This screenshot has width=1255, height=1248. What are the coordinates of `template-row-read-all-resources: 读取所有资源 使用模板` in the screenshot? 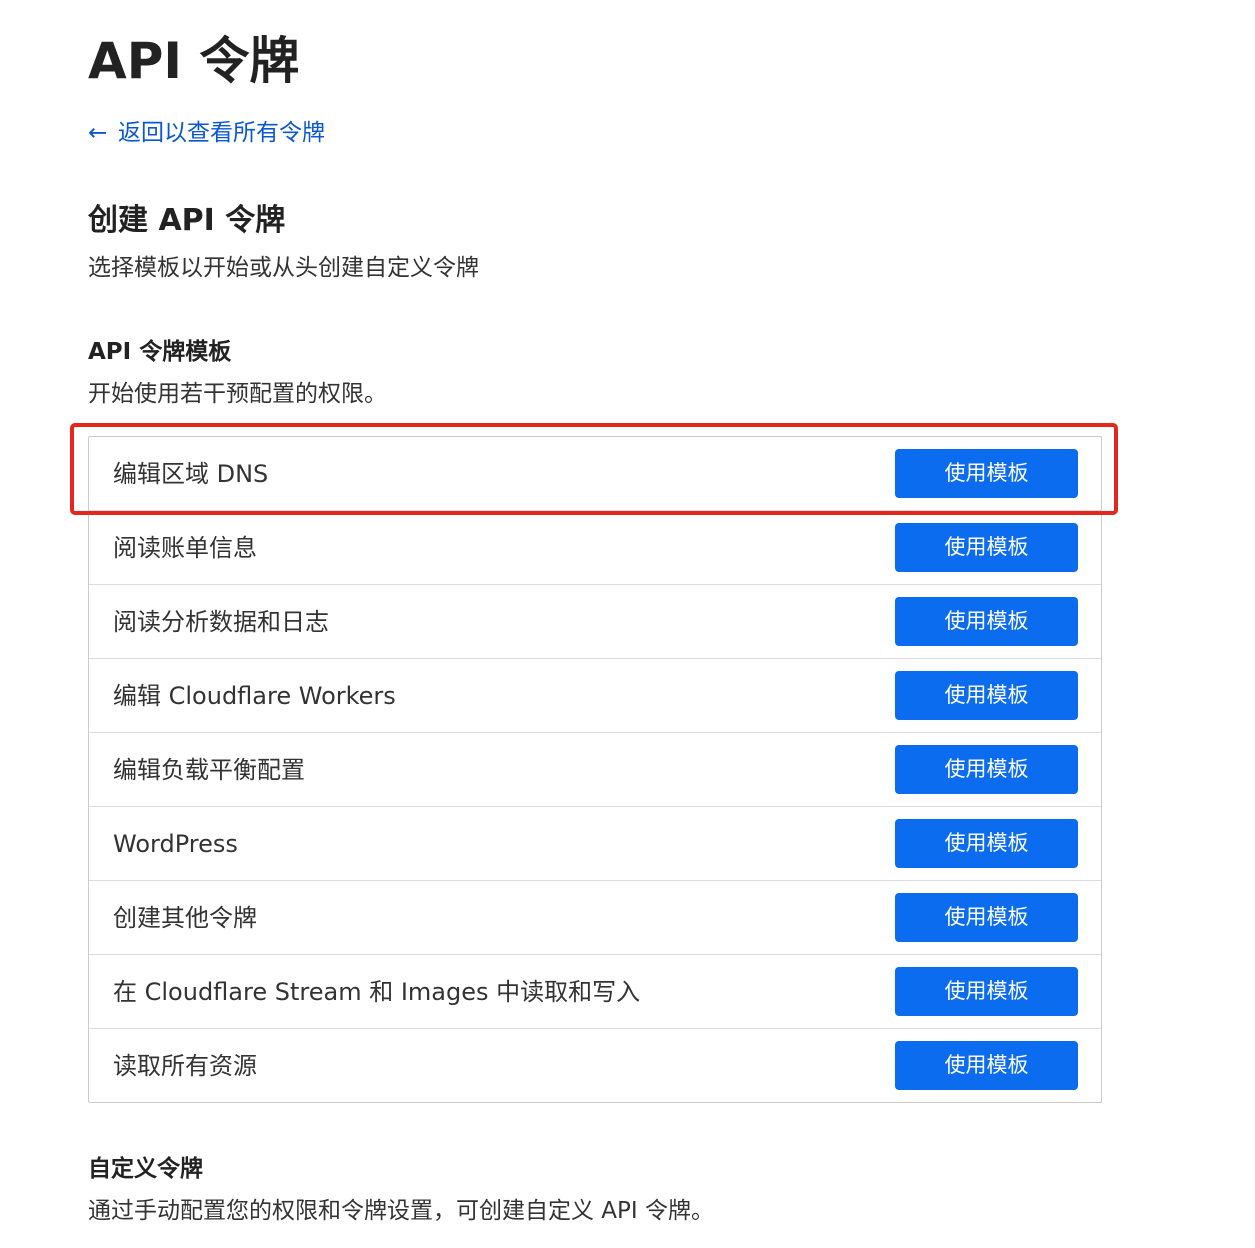 It's located at (595, 1065).